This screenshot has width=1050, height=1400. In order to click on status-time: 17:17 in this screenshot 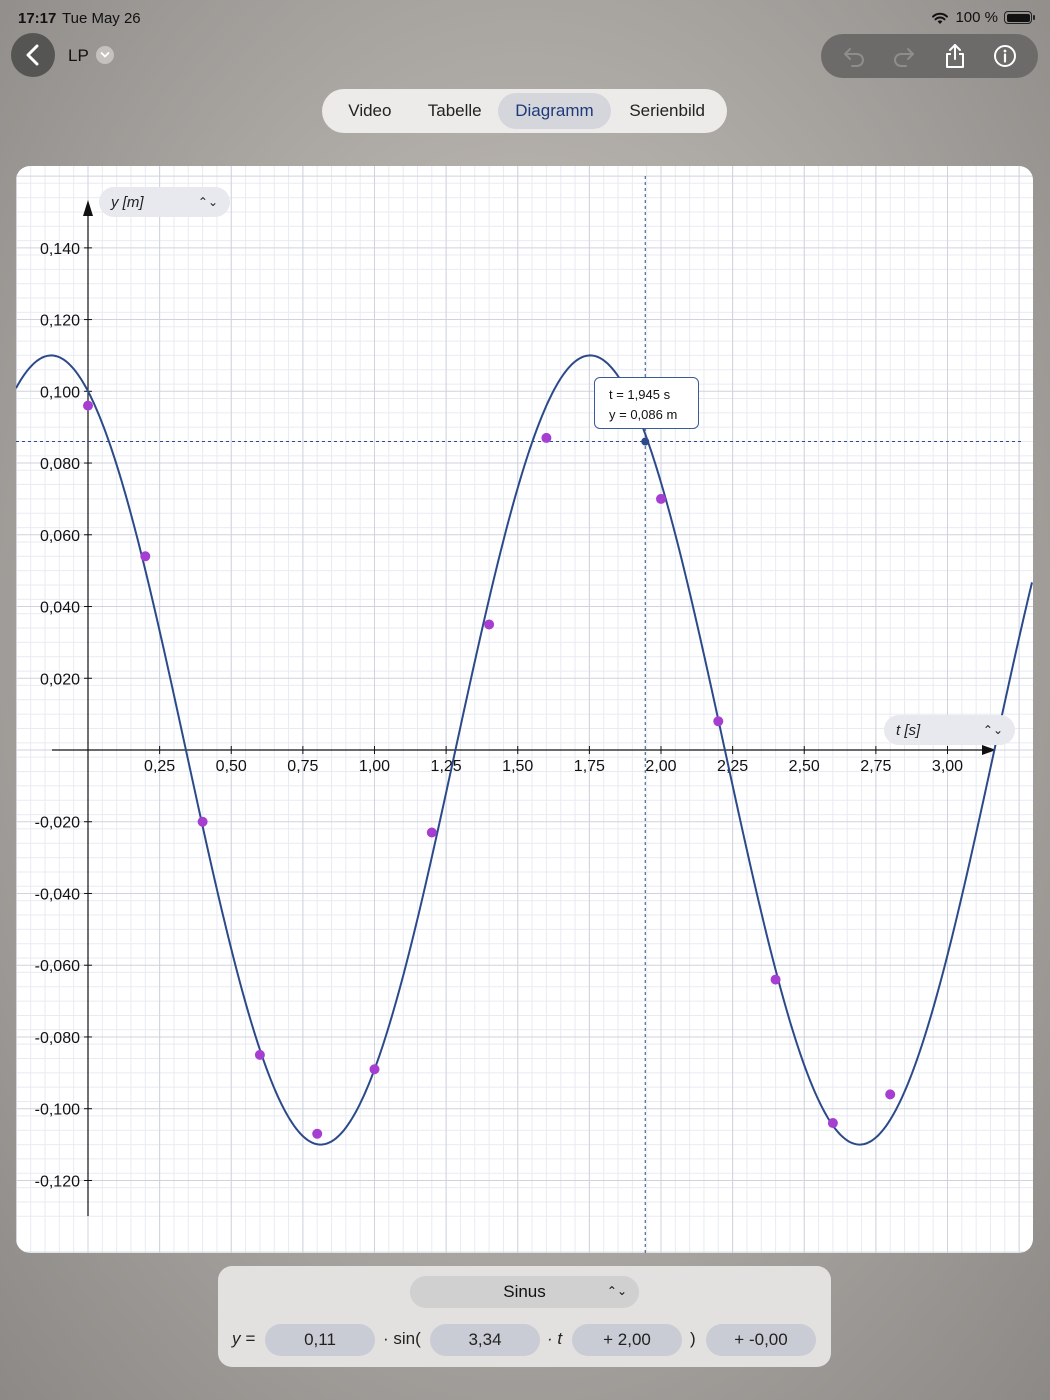, I will do `click(37, 18)`.